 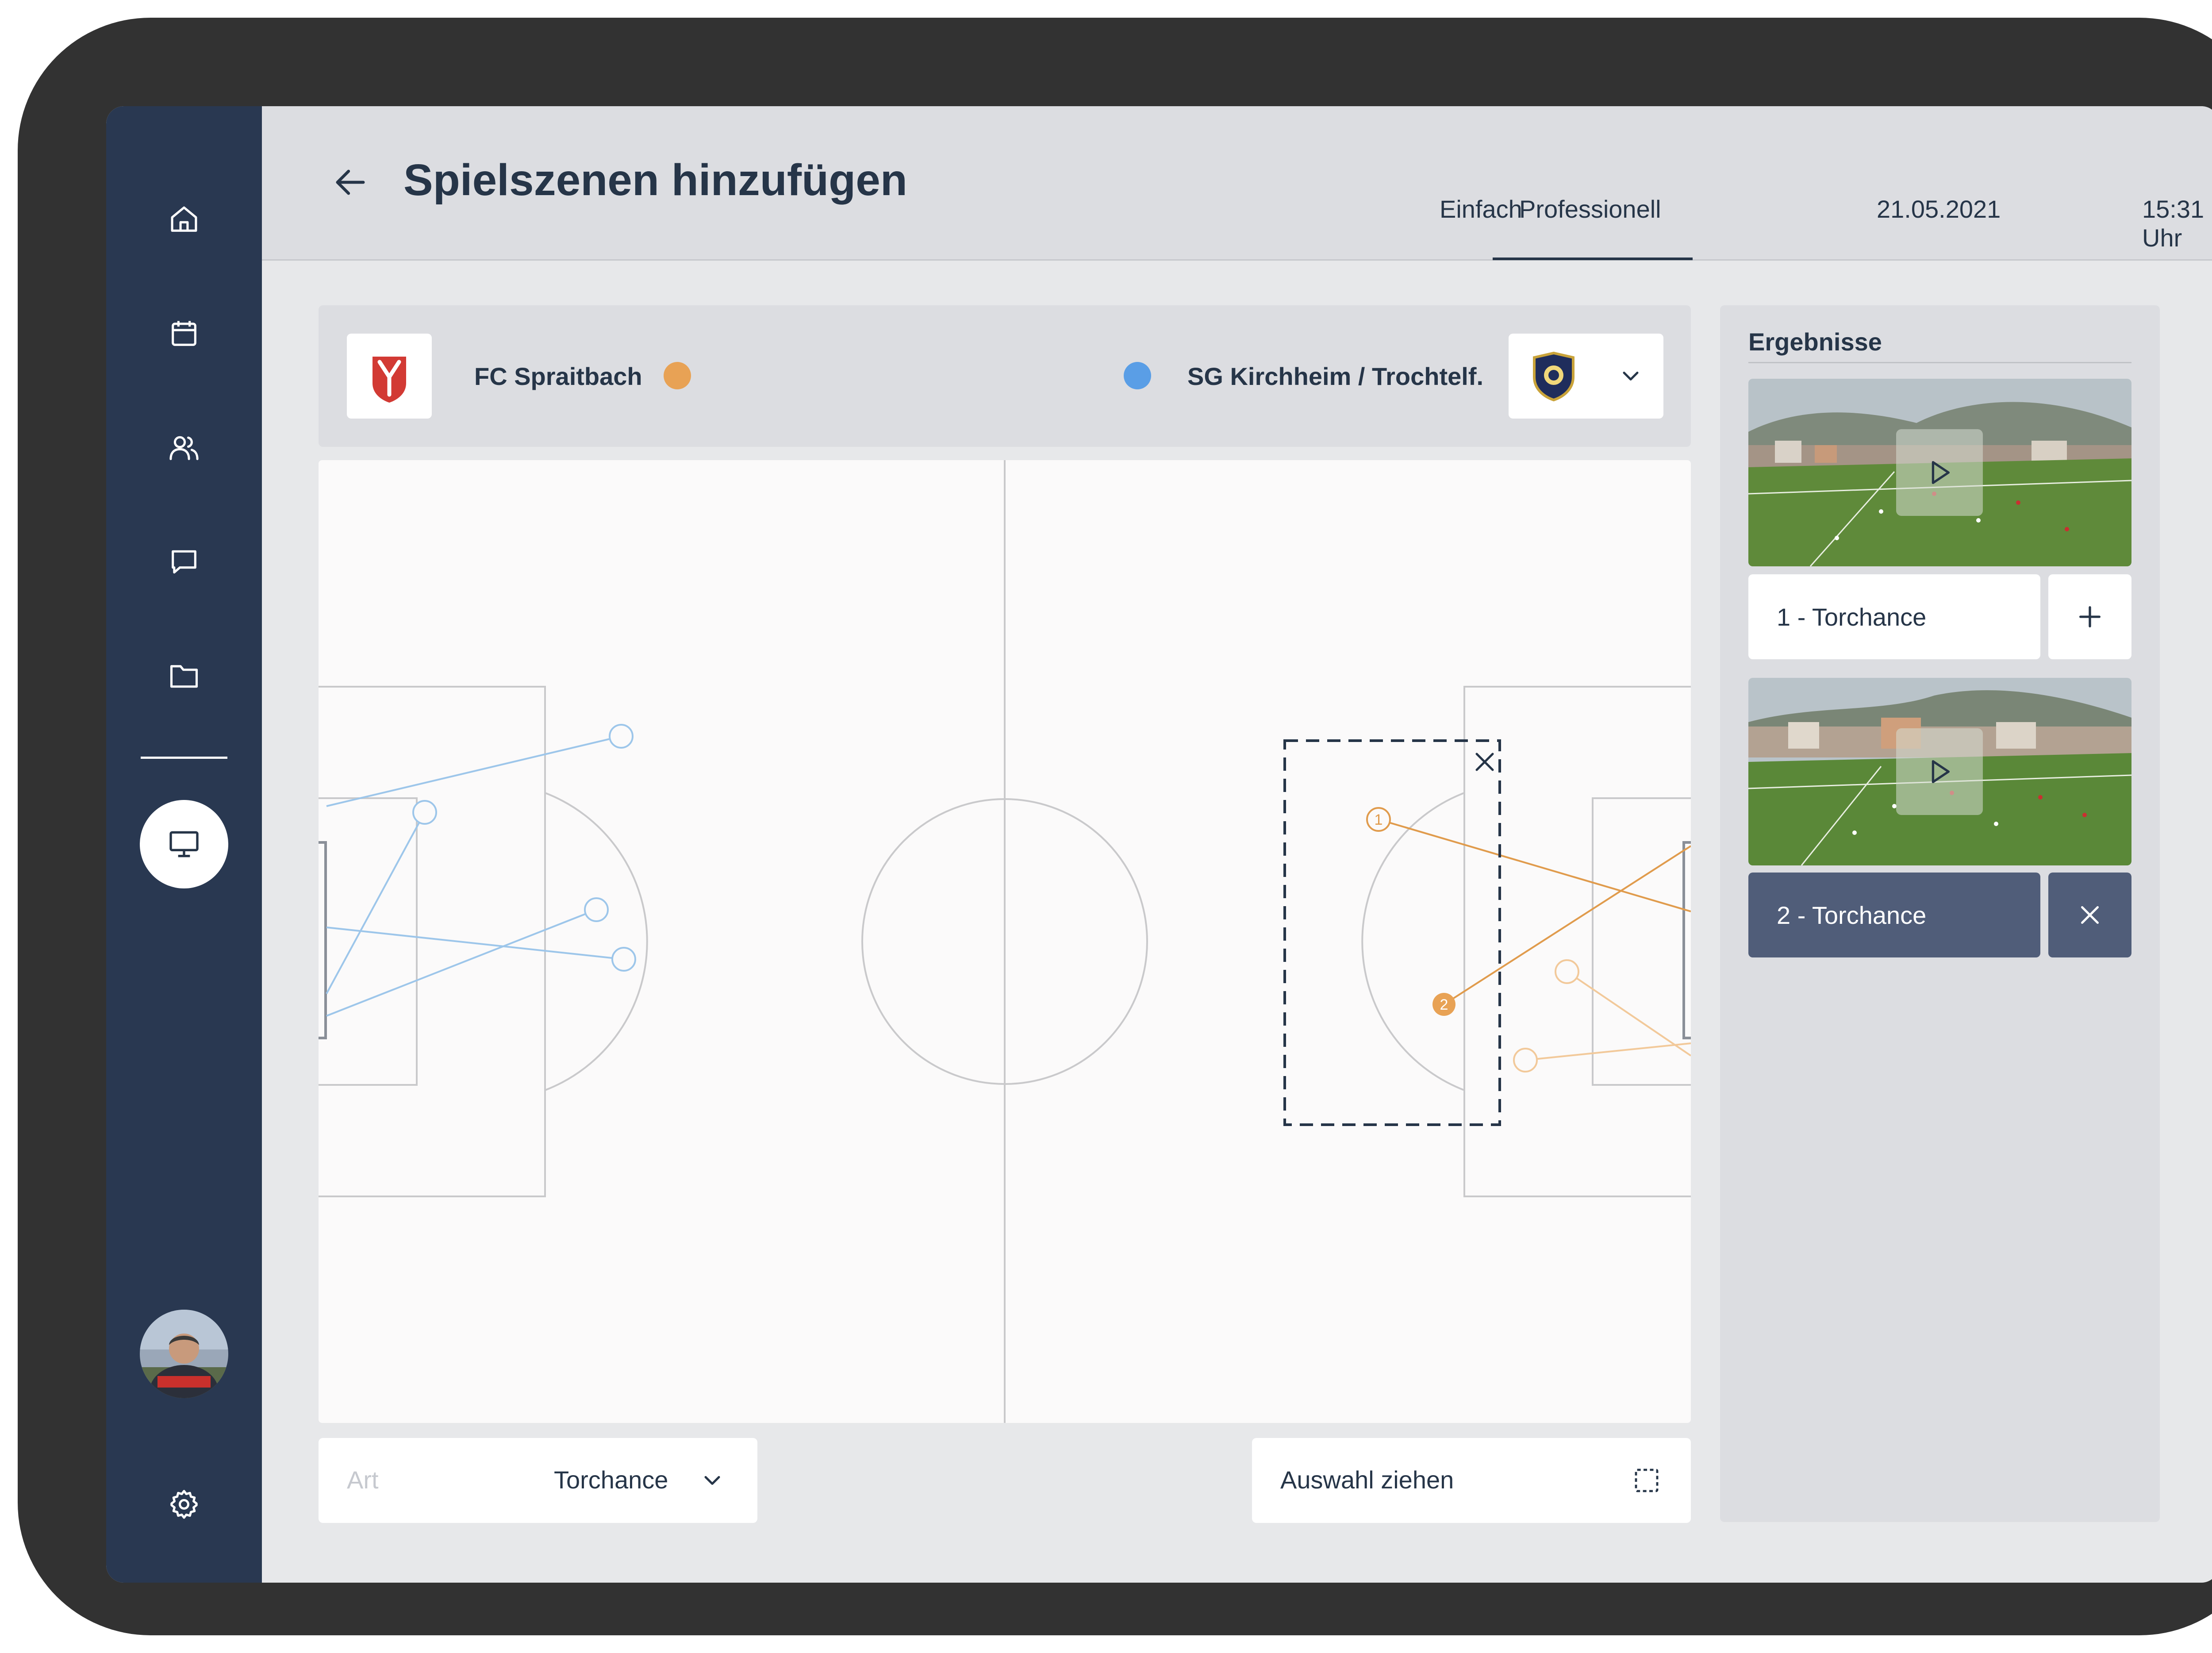 I want to click on scene-marker-1-label: 1, so click(x=1379, y=819).